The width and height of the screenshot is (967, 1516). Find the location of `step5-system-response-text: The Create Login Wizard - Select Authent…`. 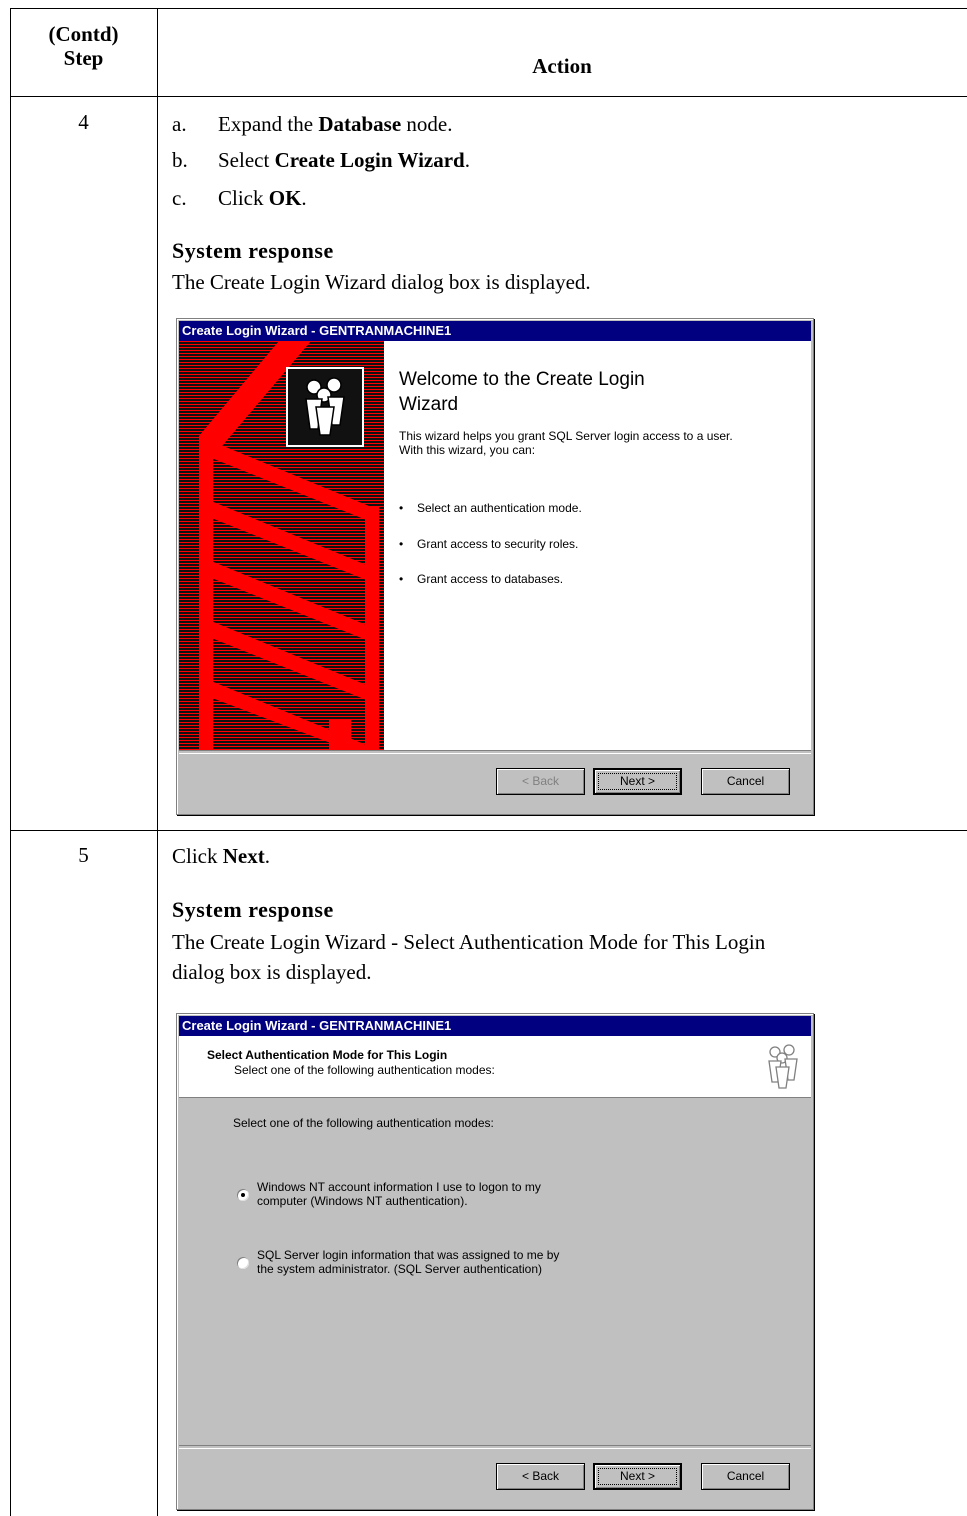

step5-system-response-text: The Create Login Wizard - Select Authent… is located at coordinates (469, 957).